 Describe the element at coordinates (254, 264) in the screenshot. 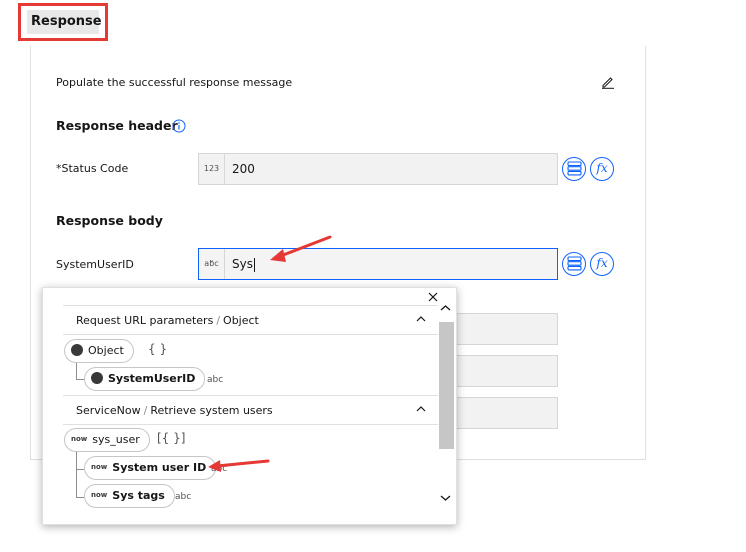

I see `text-cursor` at that location.